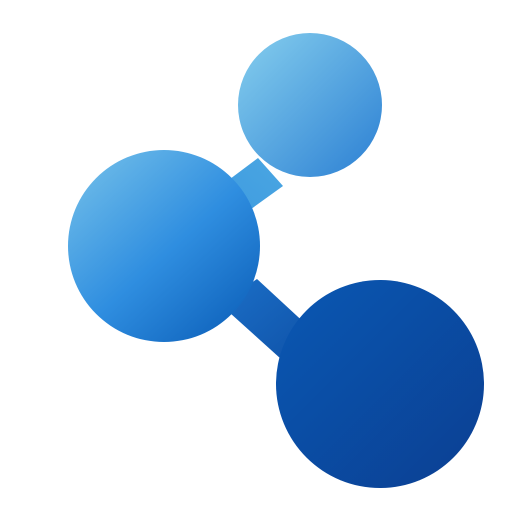 The height and width of the screenshot is (512, 512). I want to click on left-node, so click(164, 246).